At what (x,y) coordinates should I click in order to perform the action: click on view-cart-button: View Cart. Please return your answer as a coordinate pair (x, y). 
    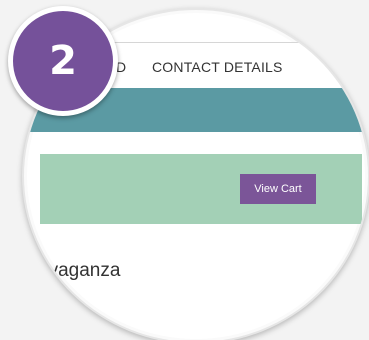
    Looking at the image, I should click on (278, 189).